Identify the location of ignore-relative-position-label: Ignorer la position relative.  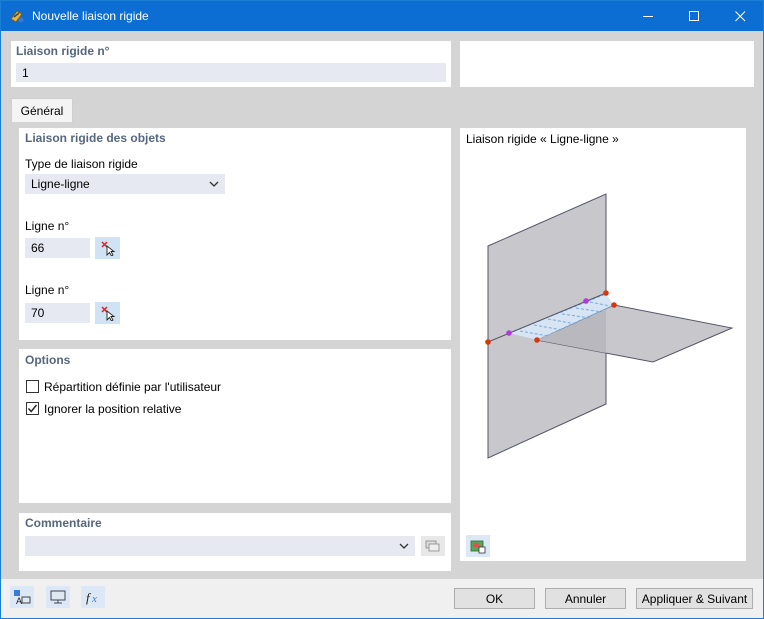
(113, 409).